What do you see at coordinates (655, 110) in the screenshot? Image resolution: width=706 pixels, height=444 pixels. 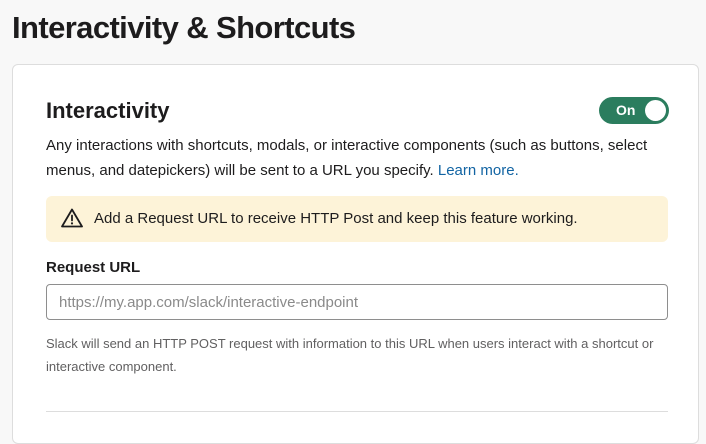 I see `toggle-knob` at bounding box center [655, 110].